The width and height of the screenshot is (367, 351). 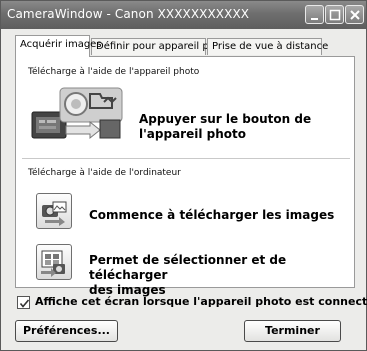 I want to click on camera-section-label: Télécharge à l'aide de l'appareil photo, so click(x=114, y=72).